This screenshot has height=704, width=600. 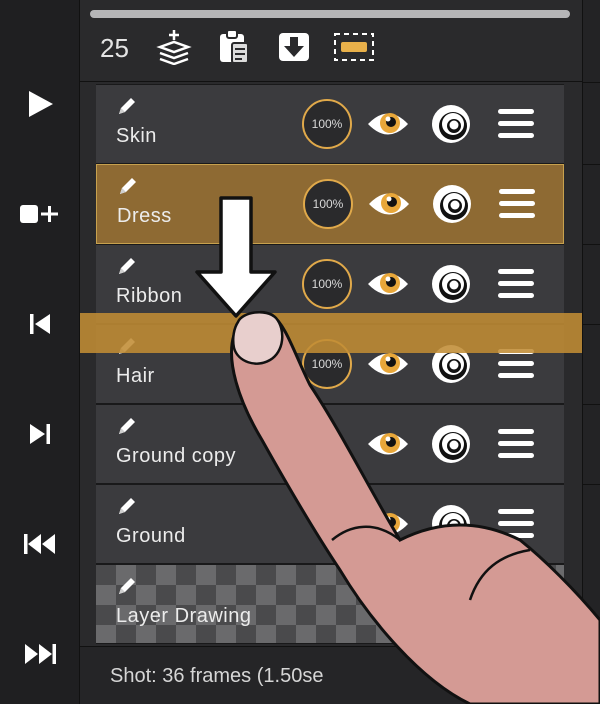 What do you see at coordinates (40, 324) in the screenshot?
I see `previous-frame-icon` at bounding box center [40, 324].